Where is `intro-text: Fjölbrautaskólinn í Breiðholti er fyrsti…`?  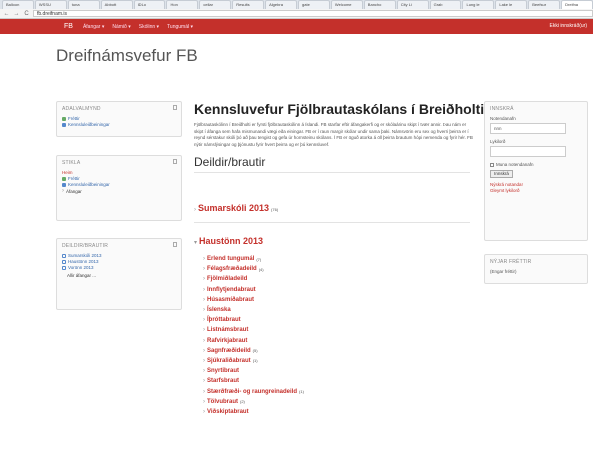 intro-text: Fjölbrautaskólinn í Breiðholti er fyrsti… is located at coordinates (333, 134).